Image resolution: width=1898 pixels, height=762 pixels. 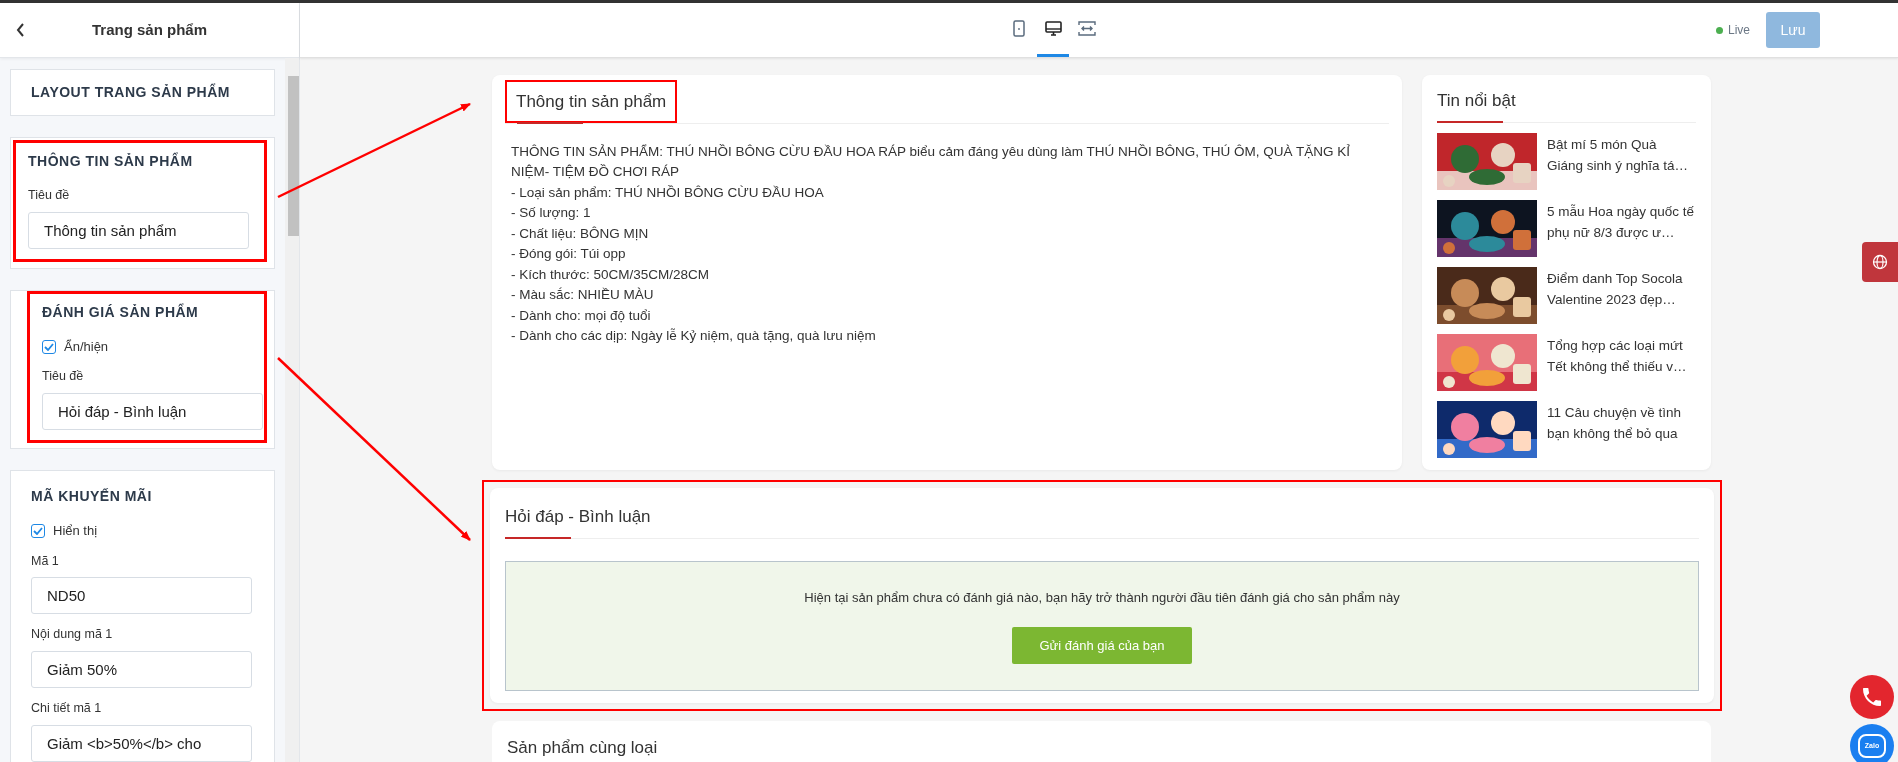 What do you see at coordinates (610, 274) in the screenshot?
I see `description-line: - Kích thước: 50CM/35CM/28CM` at bounding box center [610, 274].